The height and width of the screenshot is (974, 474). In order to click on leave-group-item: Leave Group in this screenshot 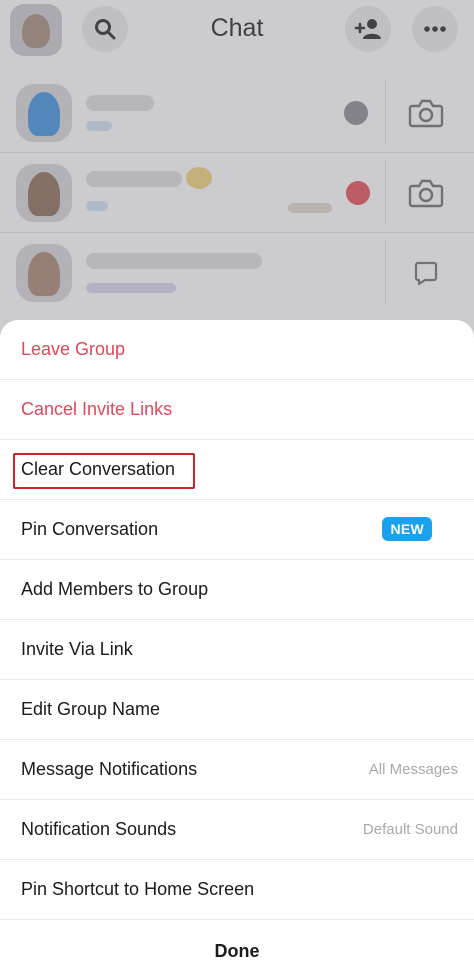, I will do `click(237, 350)`.